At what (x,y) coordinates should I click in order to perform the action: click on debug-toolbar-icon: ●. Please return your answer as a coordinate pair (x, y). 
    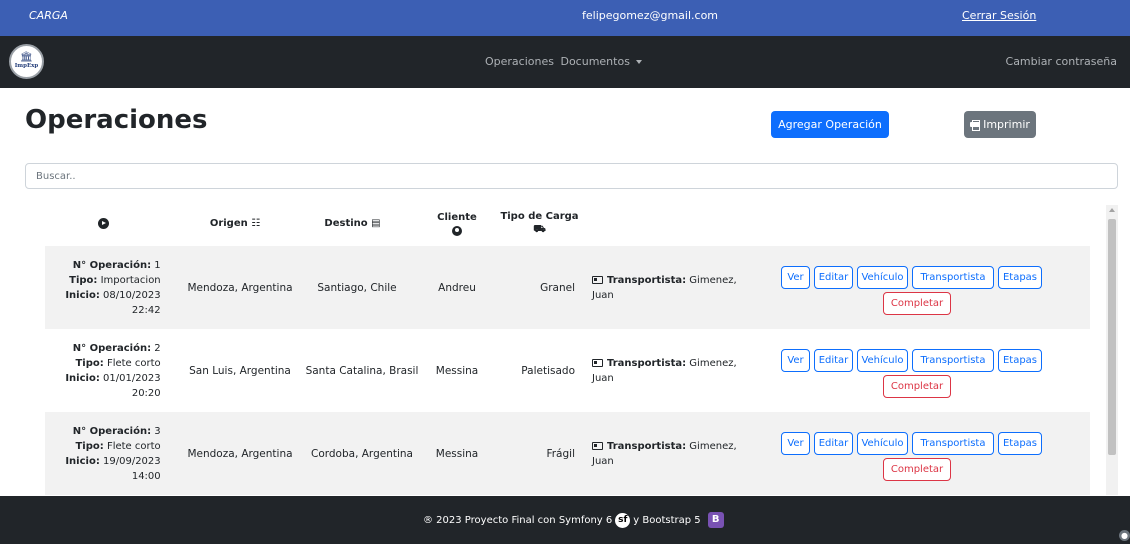
    Looking at the image, I should click on (1124, 535).